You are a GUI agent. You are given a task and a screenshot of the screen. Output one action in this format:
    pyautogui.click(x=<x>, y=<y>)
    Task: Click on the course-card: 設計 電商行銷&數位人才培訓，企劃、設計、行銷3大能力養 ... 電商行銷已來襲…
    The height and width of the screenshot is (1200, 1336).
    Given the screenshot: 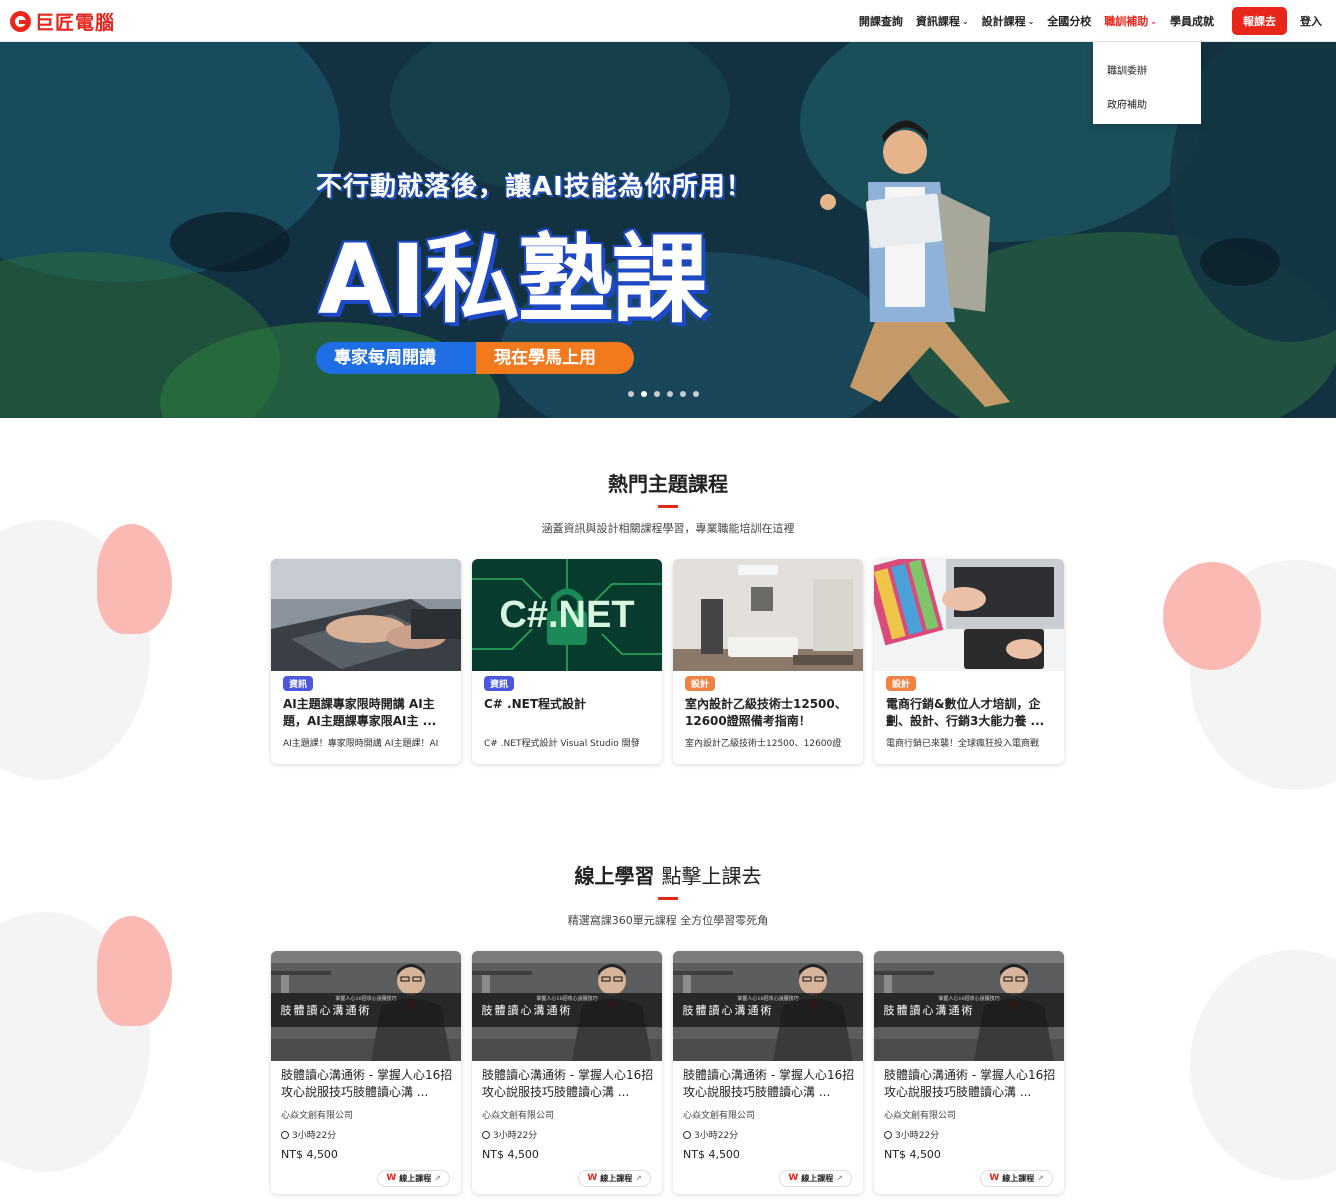 What is the action you would take?
    pyautogui.click(x=969, y=661)
    